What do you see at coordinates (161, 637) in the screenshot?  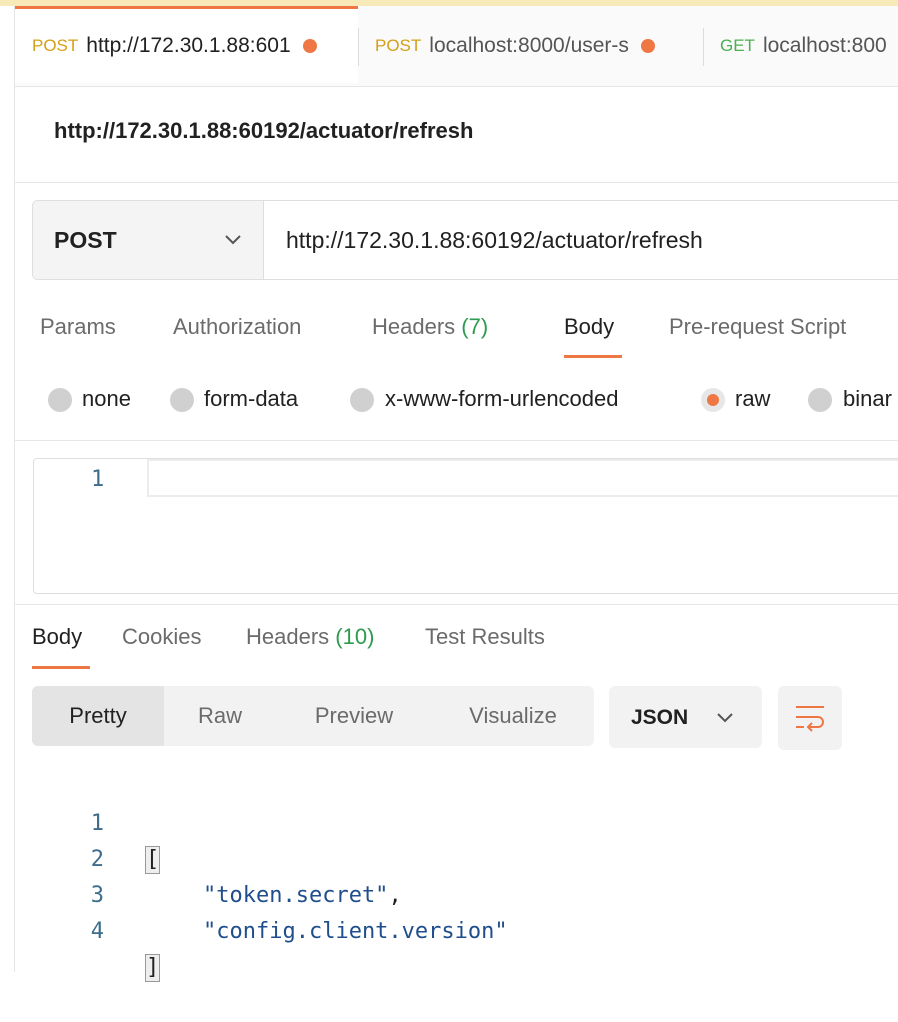 I see `response-tab-cookies: Cookies` at bounding box center [161, 637].